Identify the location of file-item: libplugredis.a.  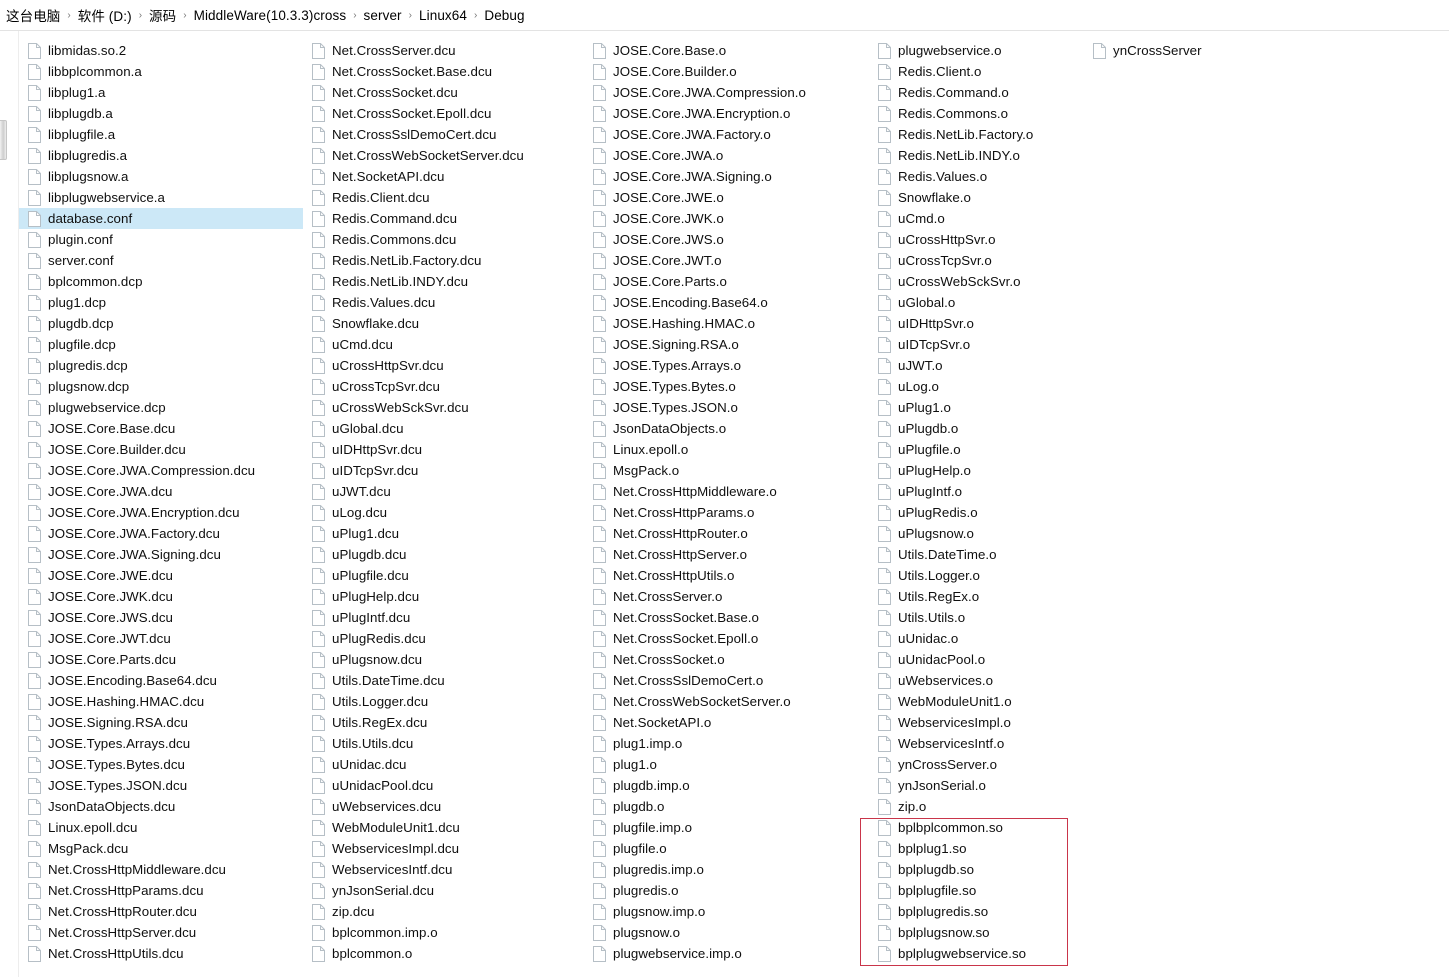
(161, 155).